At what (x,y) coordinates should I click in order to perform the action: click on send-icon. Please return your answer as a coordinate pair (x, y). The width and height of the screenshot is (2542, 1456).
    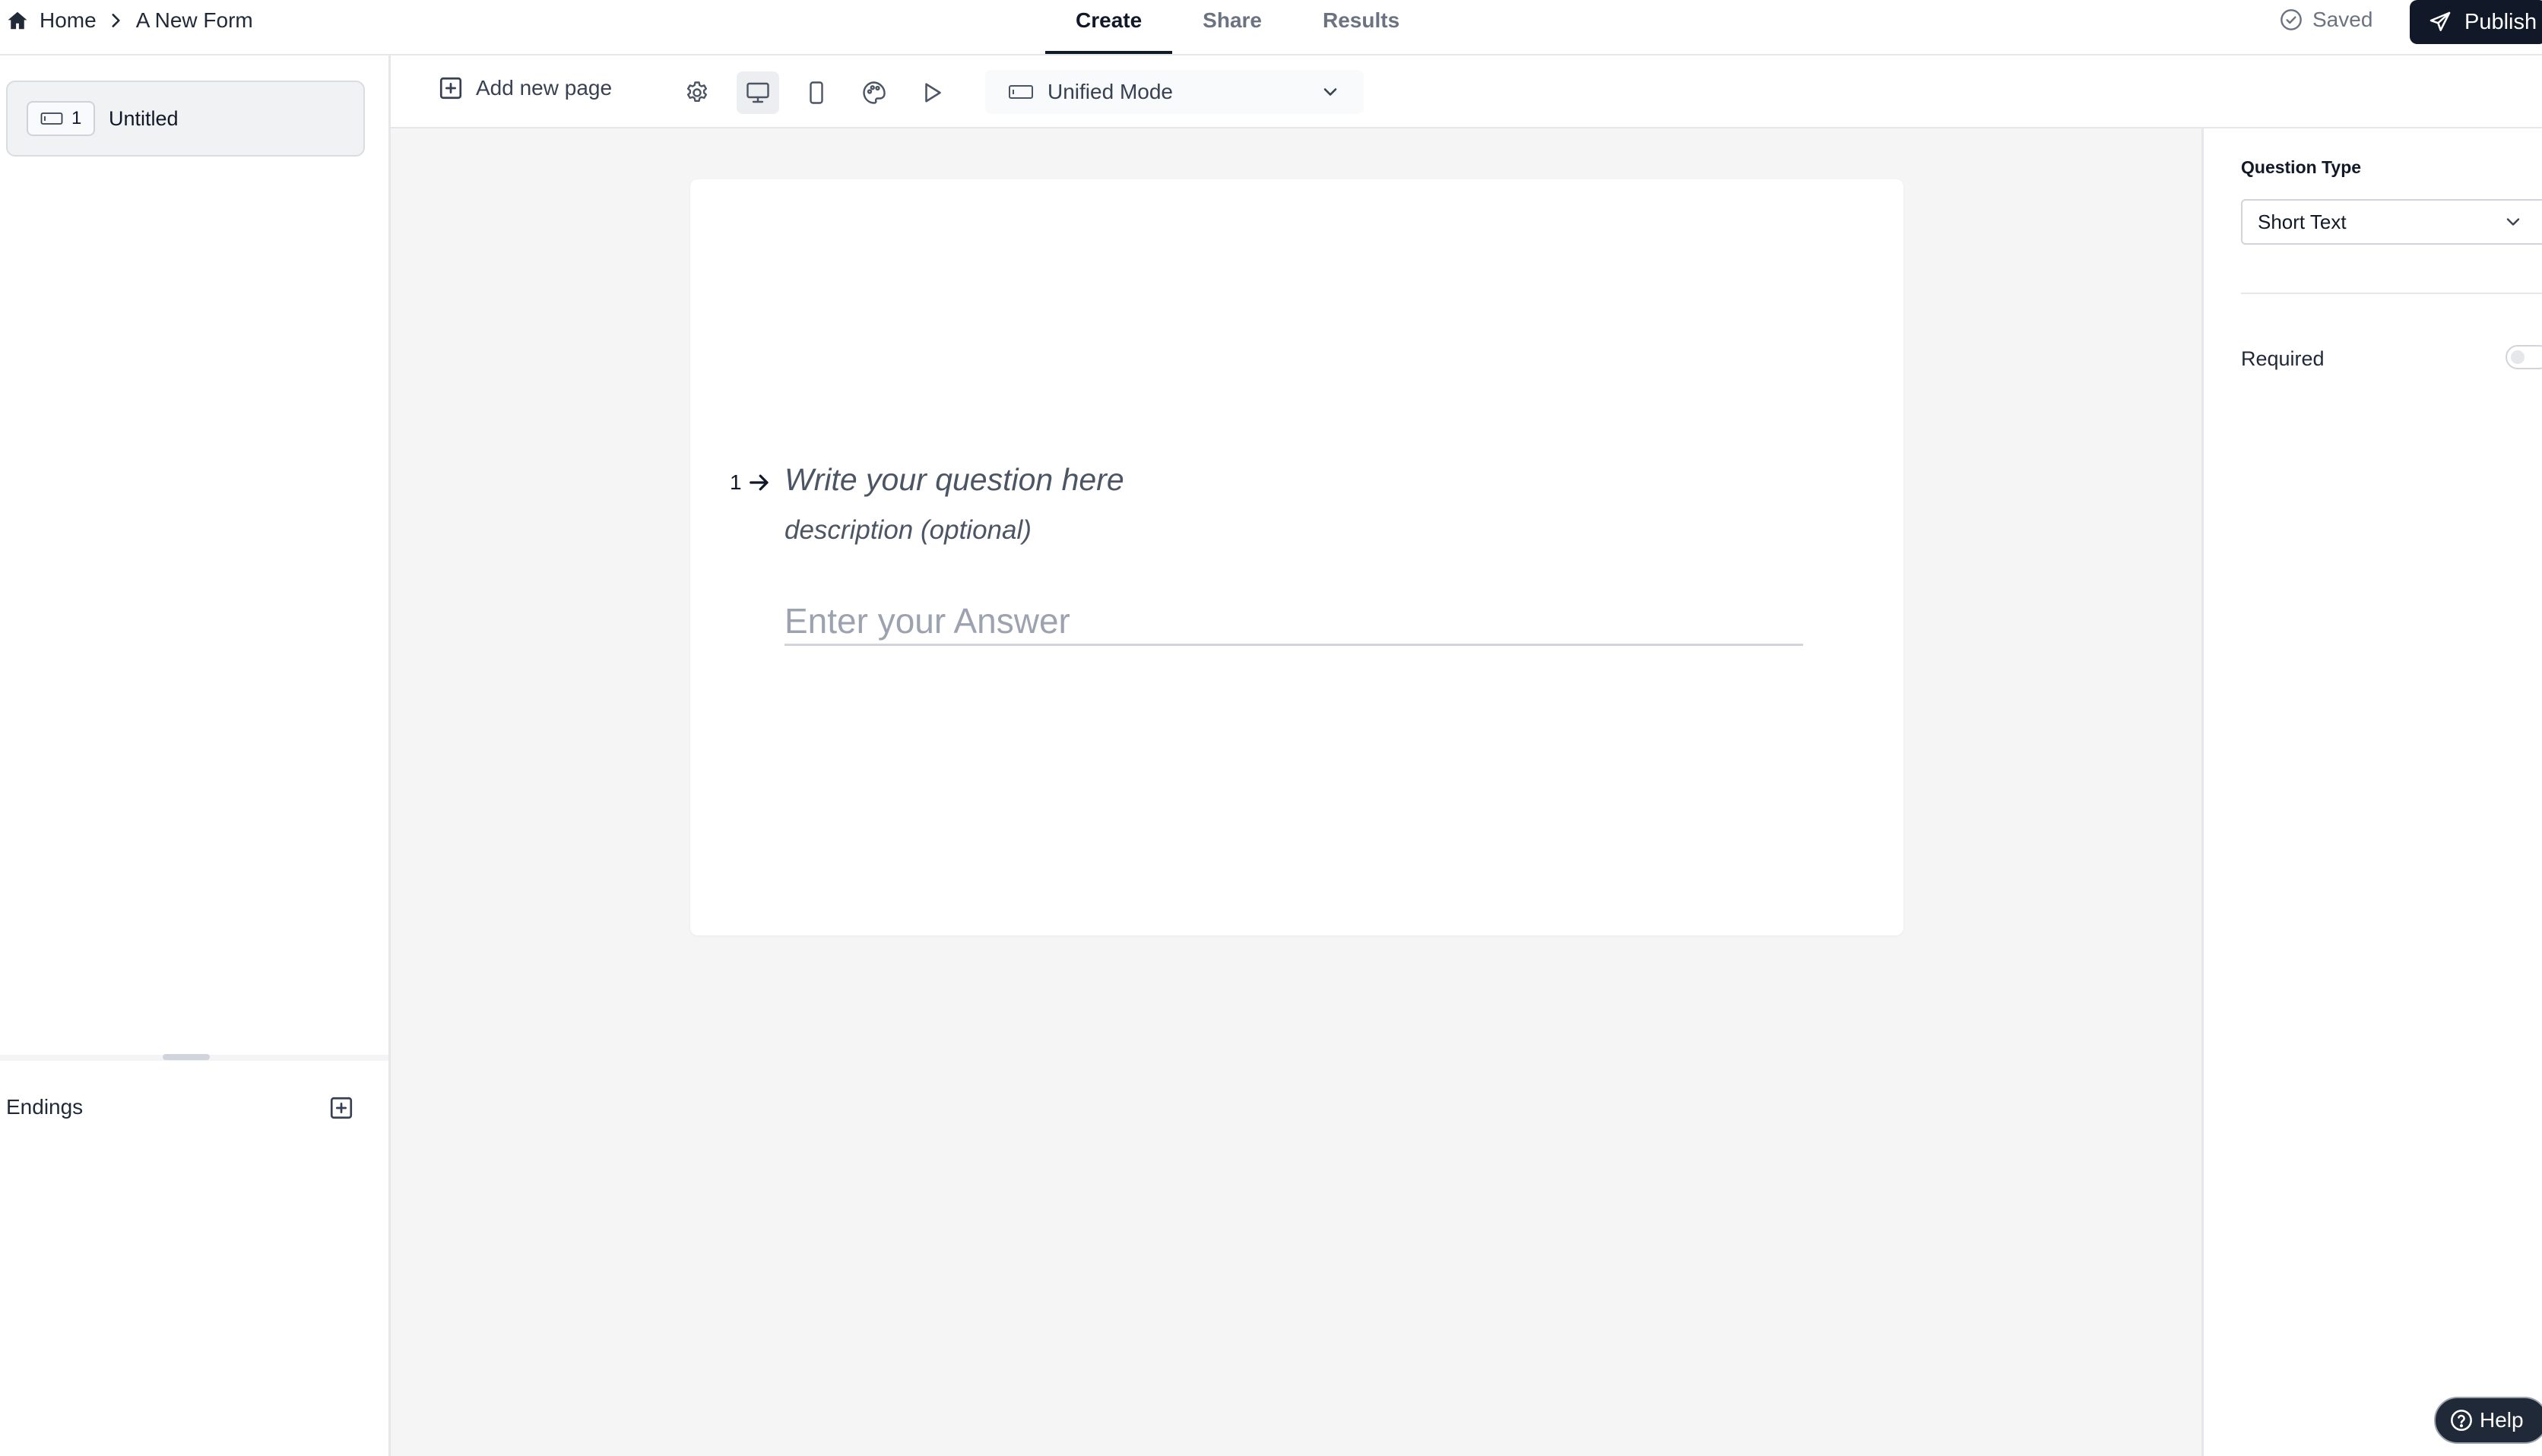
    Looking at the image, I should click on (2440, 21).